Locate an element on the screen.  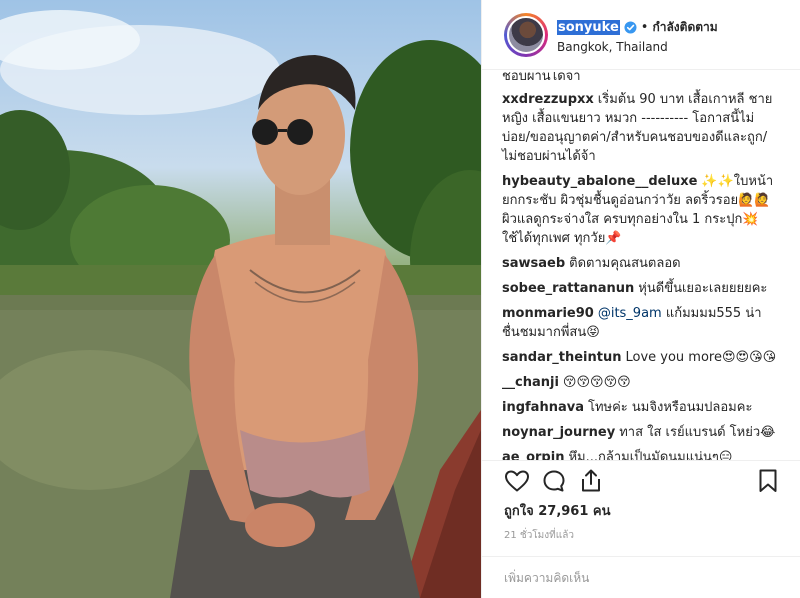
username-link: sonyuke is located at coordinates (588, 27).